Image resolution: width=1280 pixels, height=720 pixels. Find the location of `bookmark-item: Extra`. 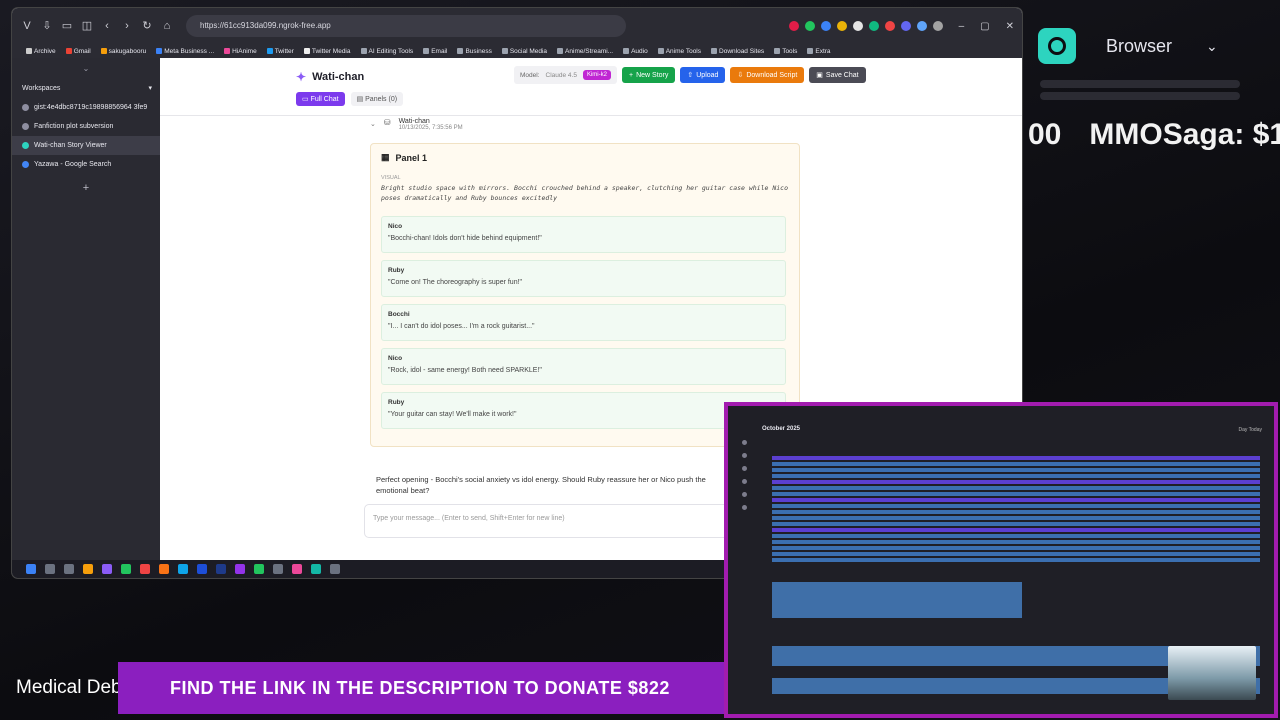

bookmark-item: Extra is located at coordinates (819, 51).